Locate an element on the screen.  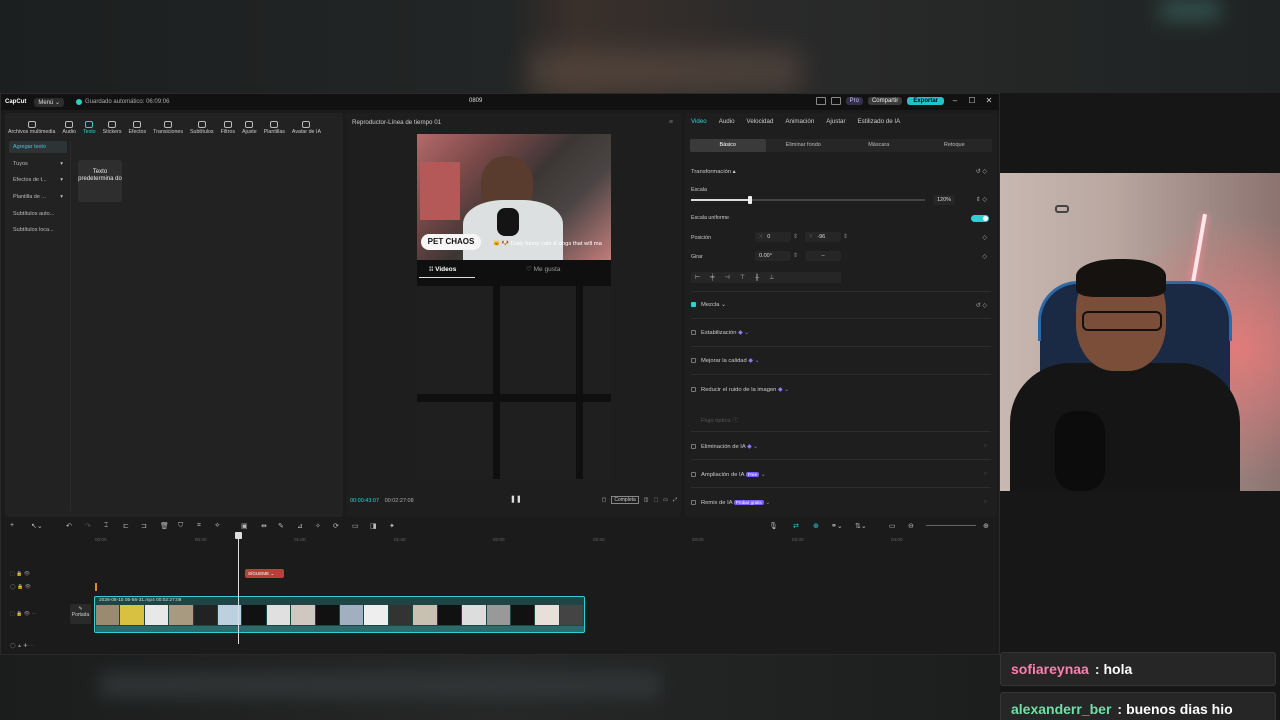
align-center-icon: ╪ is located at coordinates (712, 278).